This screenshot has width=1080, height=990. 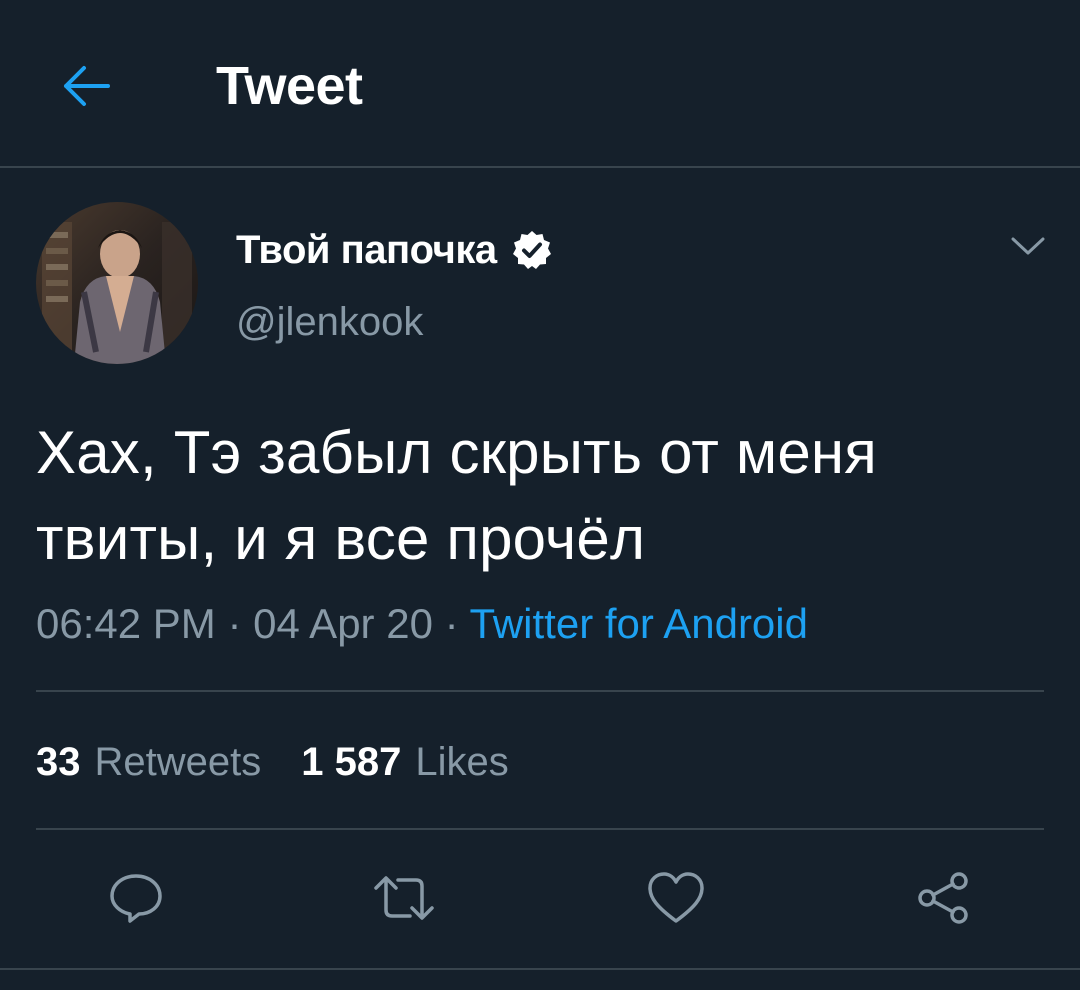 I want to click on reply-icon, so click(x=136, y=898).